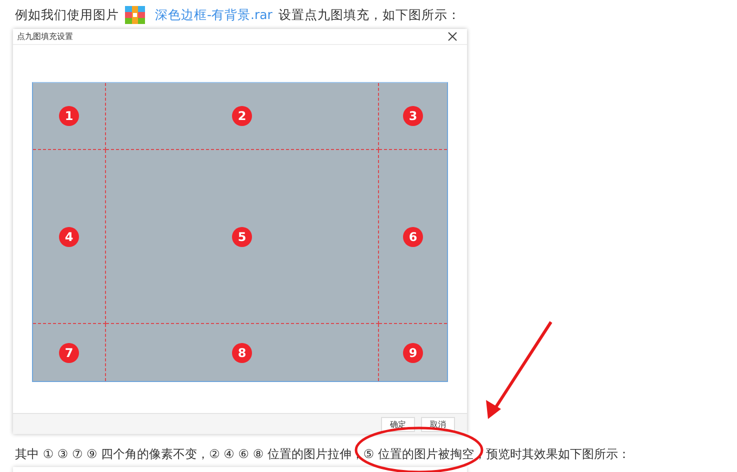  What do you see at coordinates (242, 236) in the screenshot?
I see `number-badge: 5` at bounding box center [242, 236].